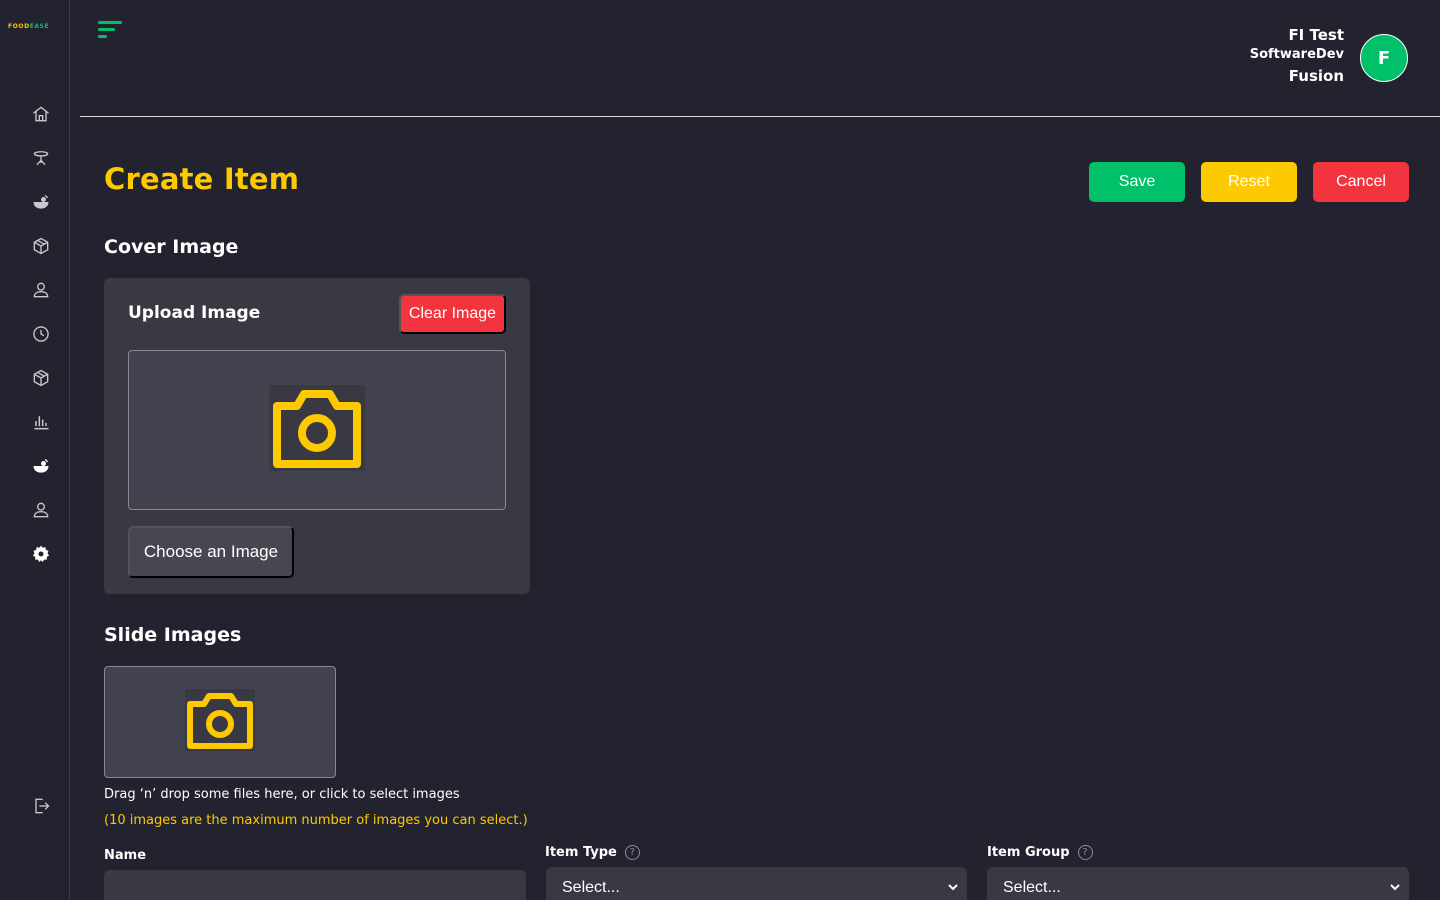 This screenshot has height=900, width=1440. I want to click on user-name: FI Test, so click(1316, 35).